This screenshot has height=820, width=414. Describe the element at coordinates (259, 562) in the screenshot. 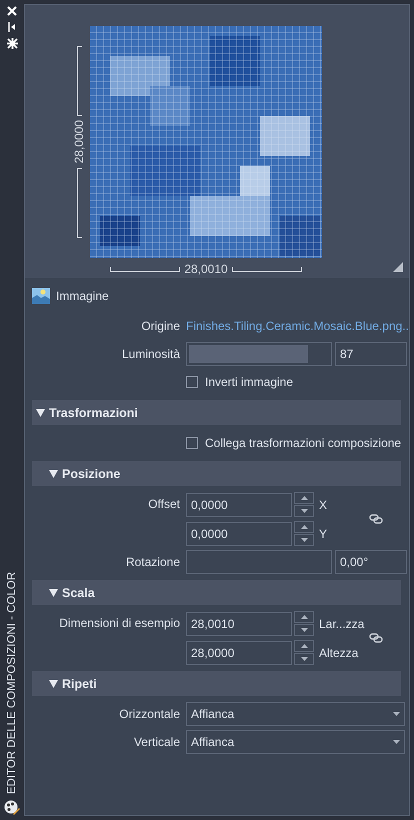

I see `angle-dial-field` at that location.